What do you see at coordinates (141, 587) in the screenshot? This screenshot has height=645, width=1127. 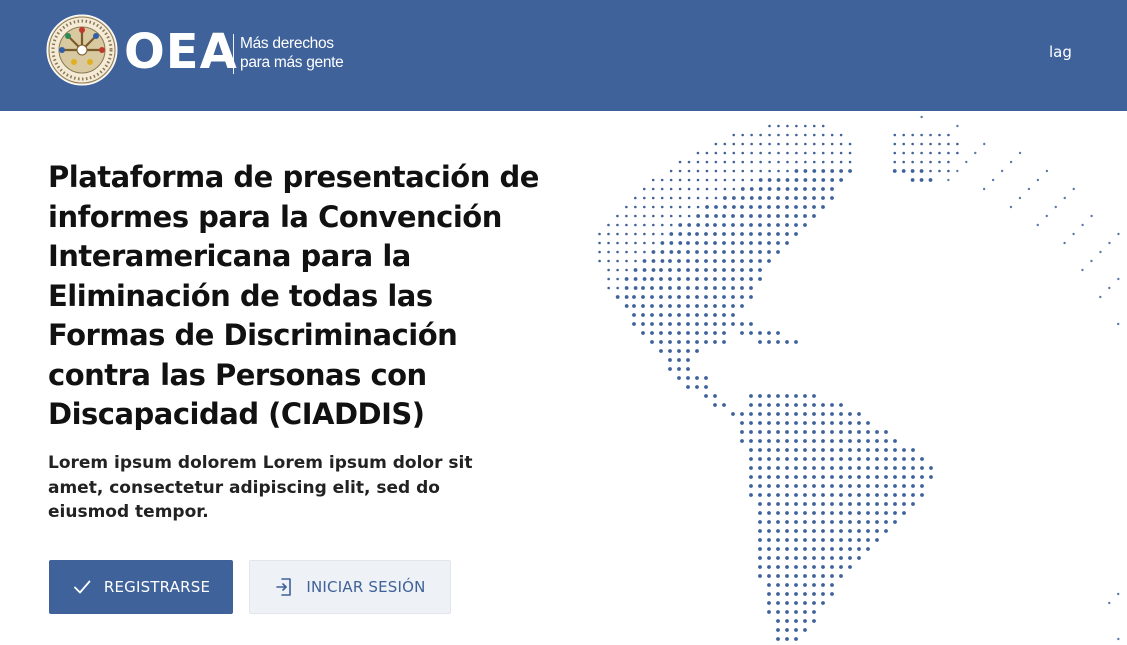 I see `register-button: REGISTRARSE` at bounding box center [141, 587].